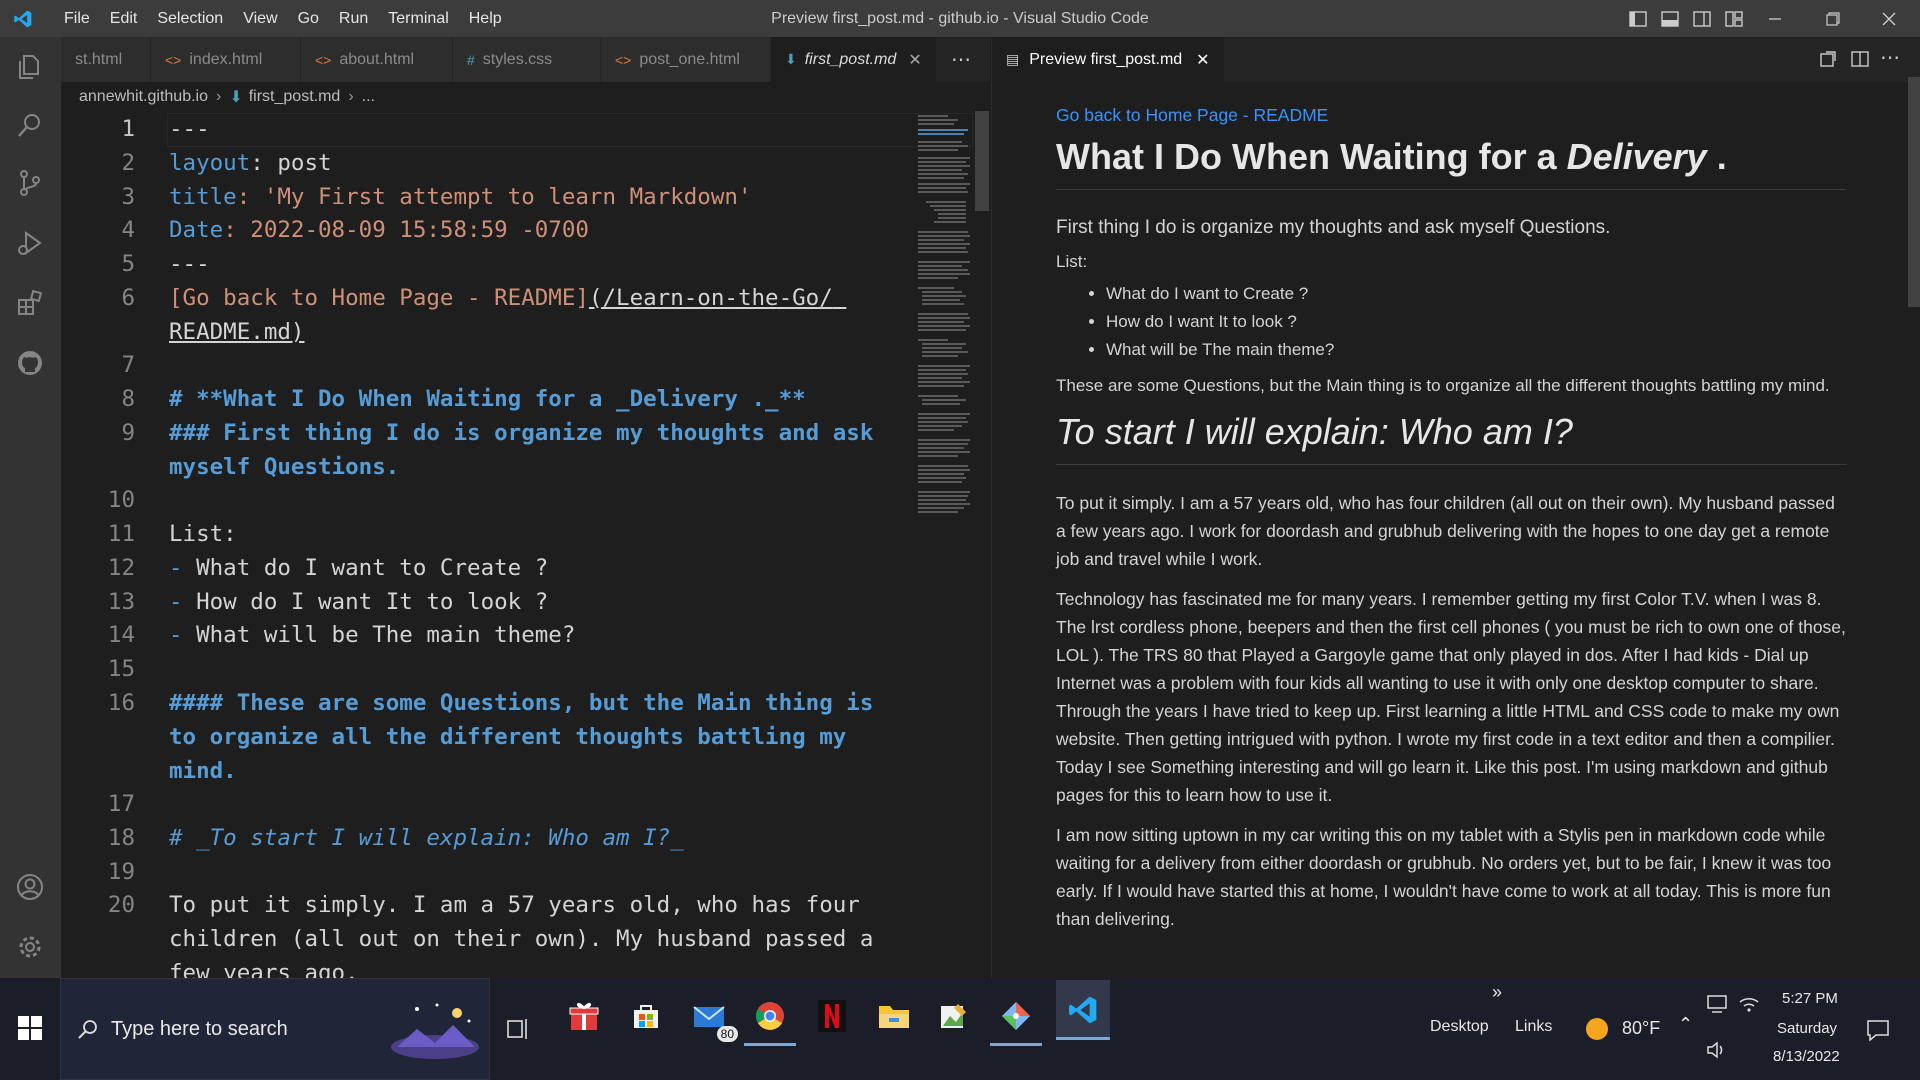 The image size is (1920, 1080). Describe the element at coordinates (519, 1031) in the screenshot. I see `task-view-icon` at that location.